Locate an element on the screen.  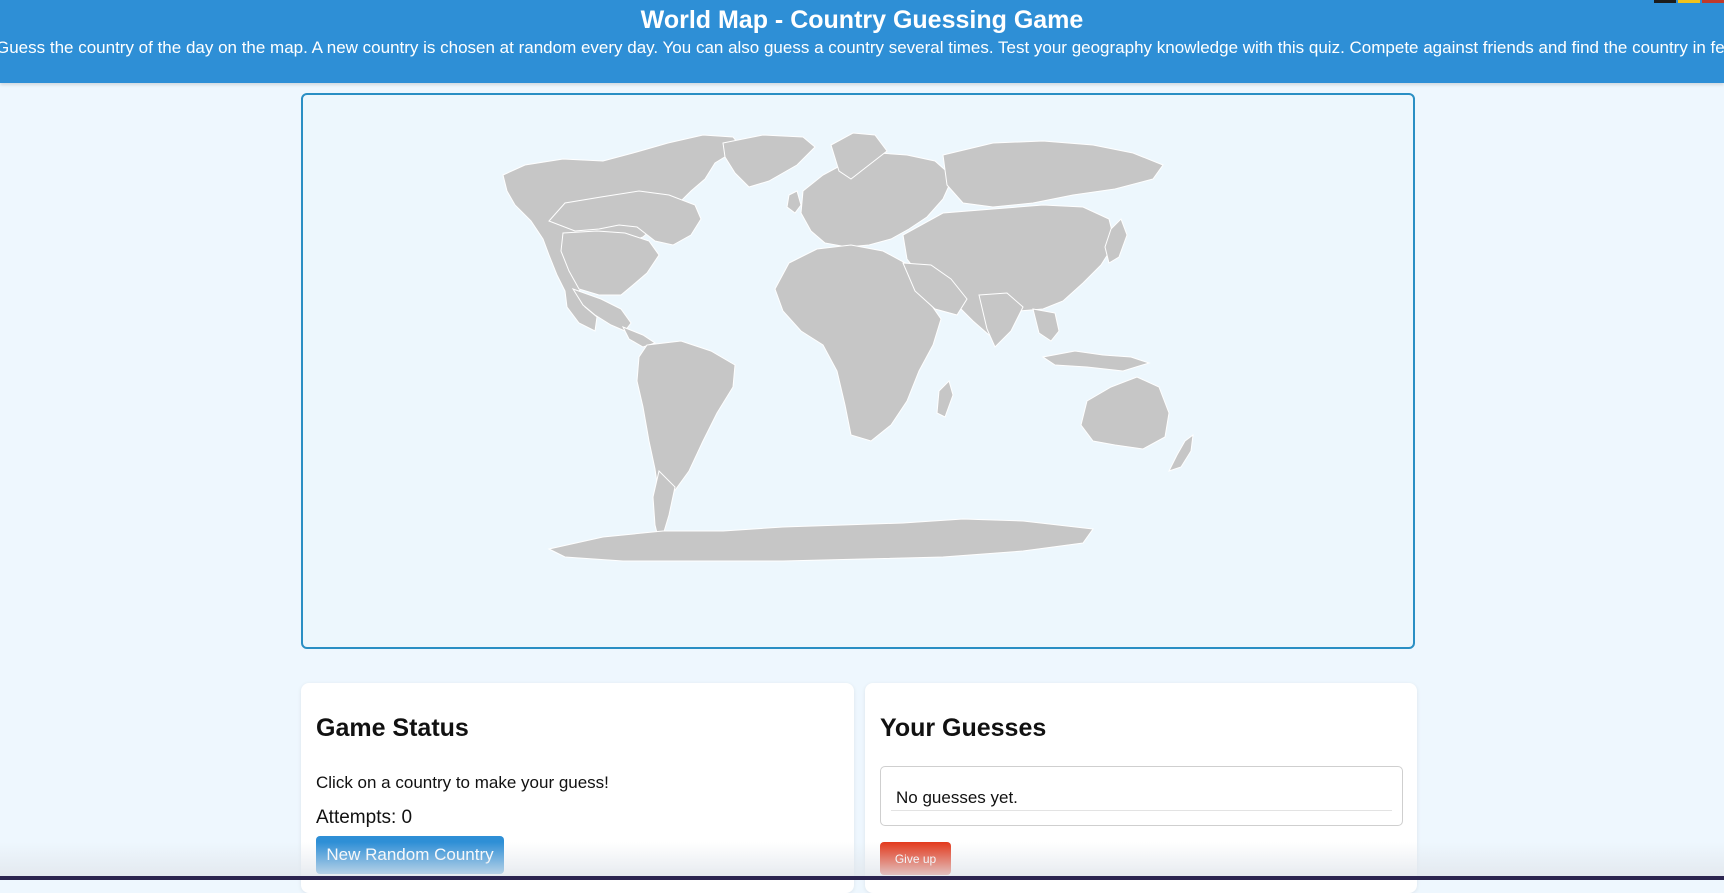
status-instruction: Click on a country to make your guess! is located at coordinates (462, 782).